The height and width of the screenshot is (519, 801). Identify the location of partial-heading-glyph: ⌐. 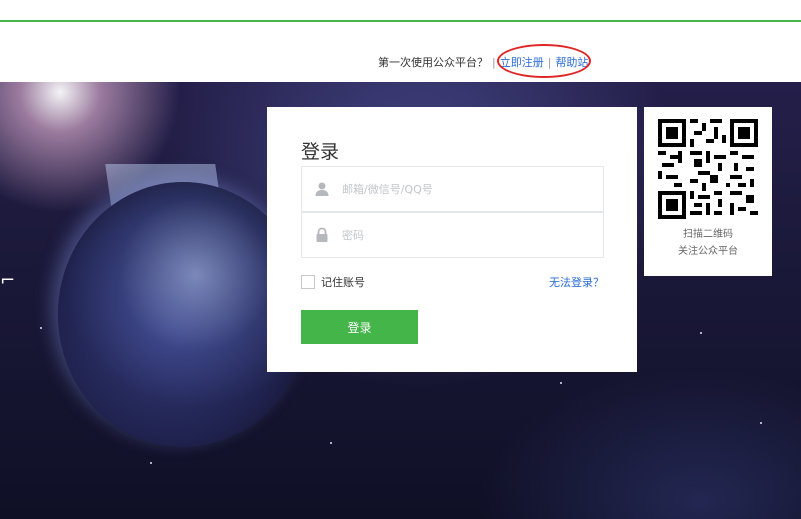
(8, 280).